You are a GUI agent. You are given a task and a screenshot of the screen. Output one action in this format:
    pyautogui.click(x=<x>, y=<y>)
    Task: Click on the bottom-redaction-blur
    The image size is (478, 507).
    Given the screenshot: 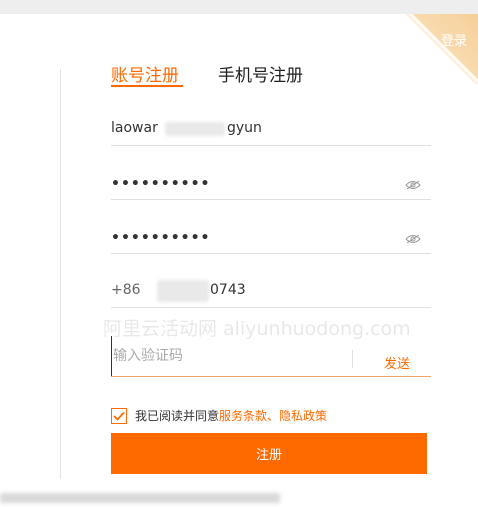 What is the action you would take?
    pyautogui.click(x=140, y=498)
    